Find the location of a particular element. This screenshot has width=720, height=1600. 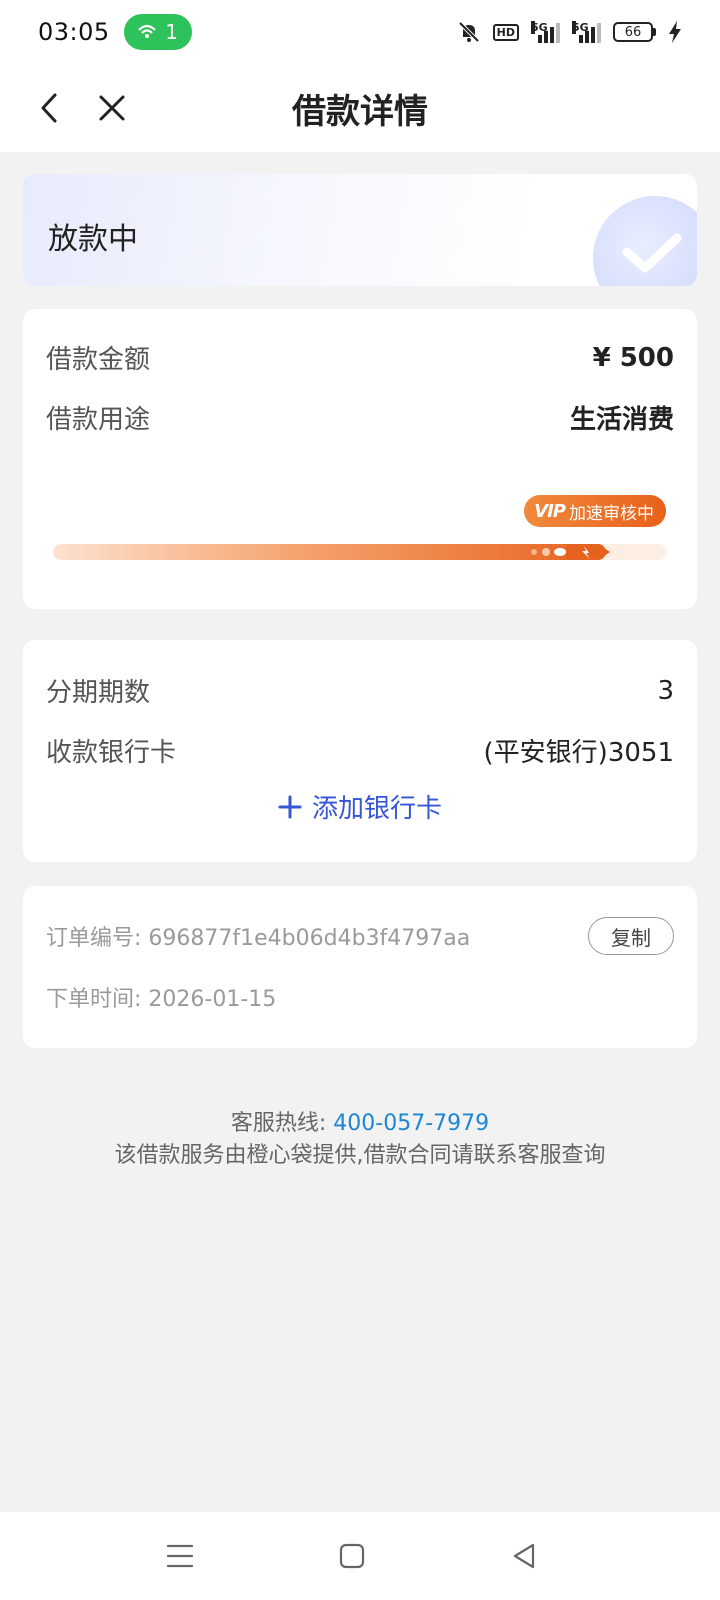

order-number-line: 订单编号: 696877f1e4b06d4b3f4797aa is located at coordinates (258, 936).